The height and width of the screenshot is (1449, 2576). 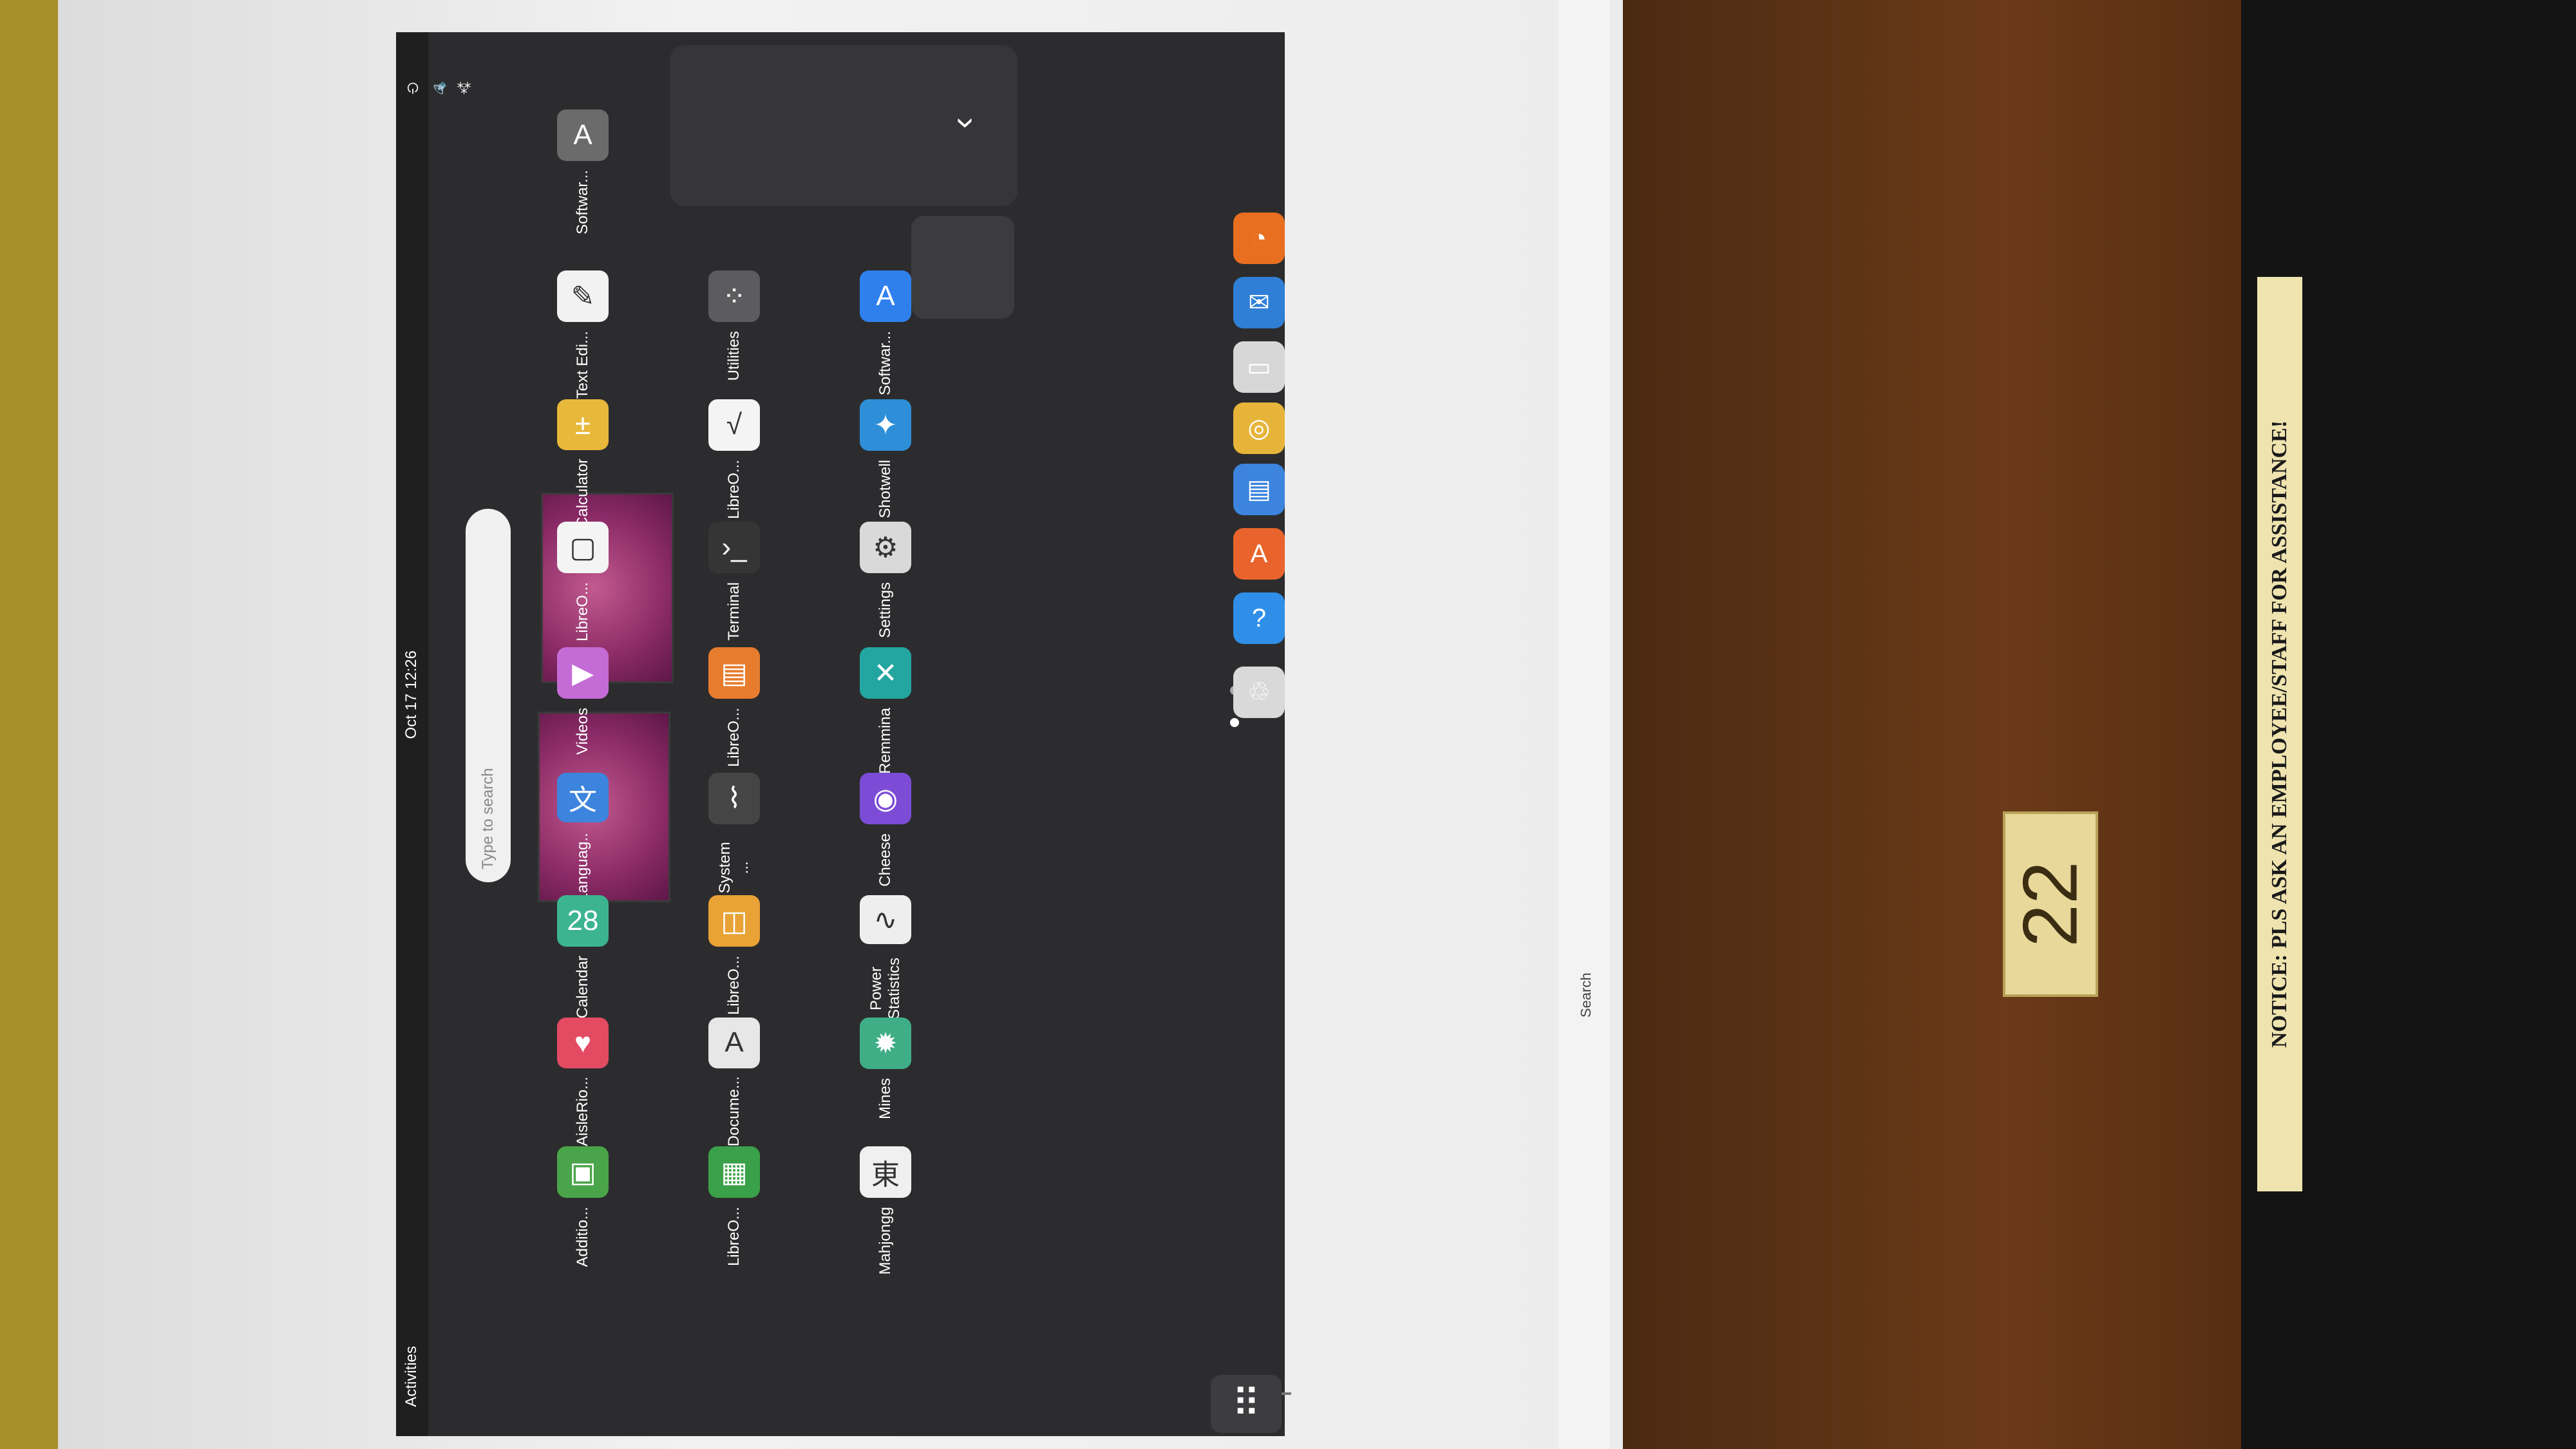 I want to click on trash-icon: ♲, so click(x=1259, y=692).